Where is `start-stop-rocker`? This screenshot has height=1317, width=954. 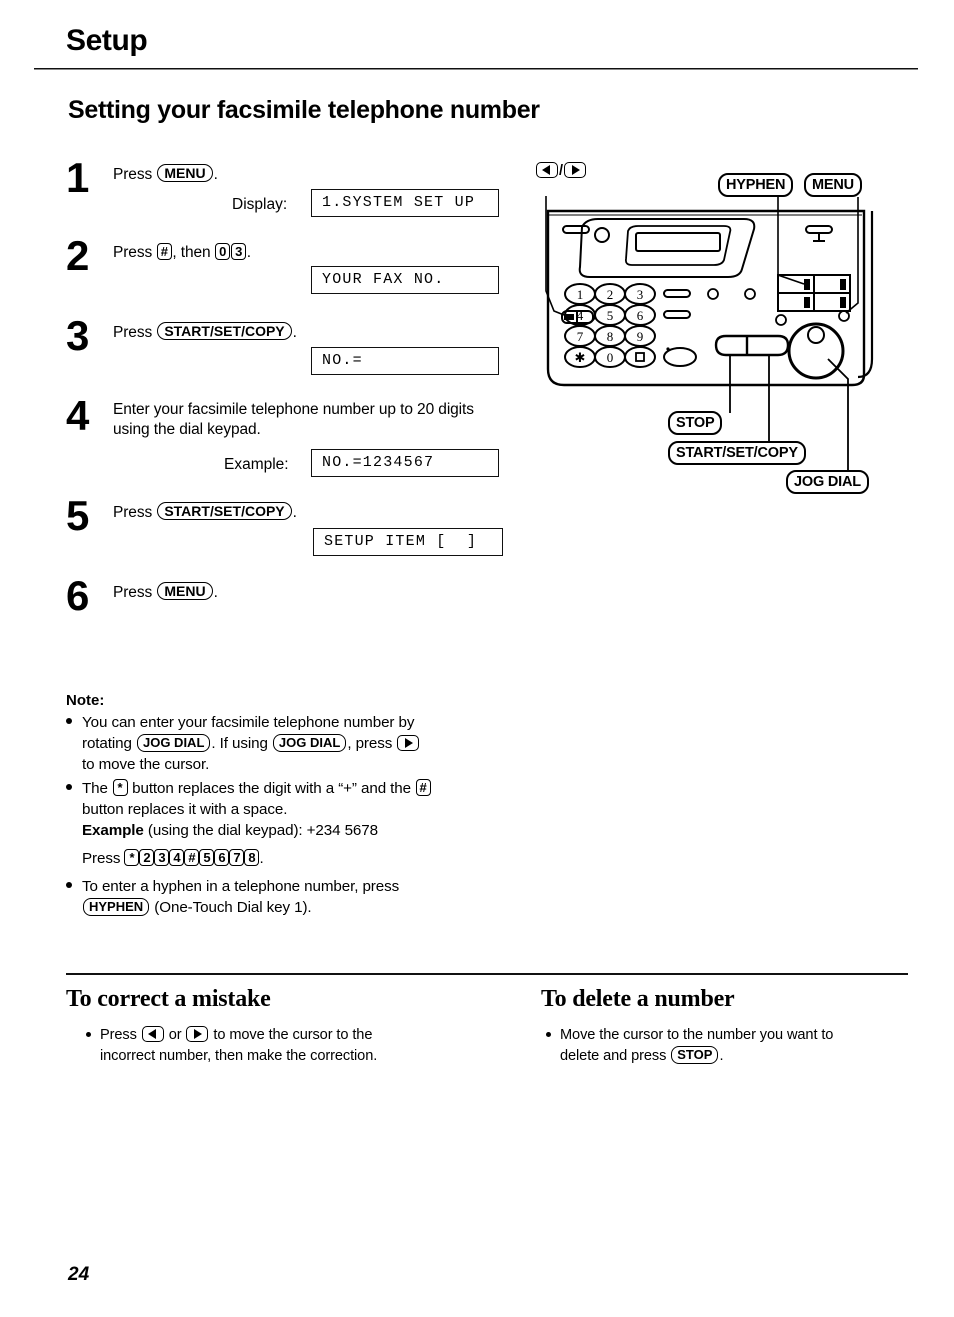 start-stop-rocker is located at coordinates (752, 345).